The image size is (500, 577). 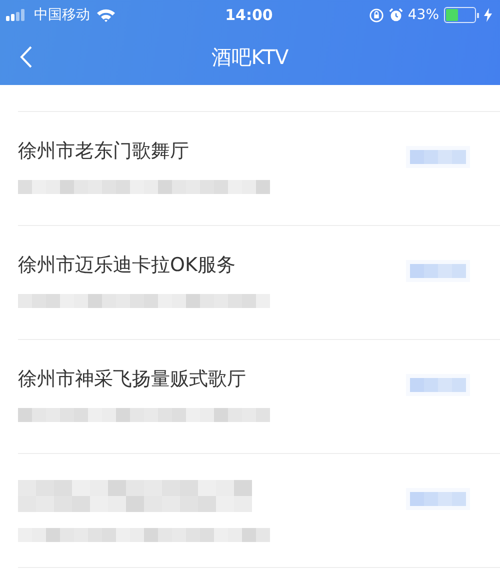 What do you see at coordinates (62, 15) in the screenshot?
I see `carrier-name: 中国移动` at bounding box center [62, 15].